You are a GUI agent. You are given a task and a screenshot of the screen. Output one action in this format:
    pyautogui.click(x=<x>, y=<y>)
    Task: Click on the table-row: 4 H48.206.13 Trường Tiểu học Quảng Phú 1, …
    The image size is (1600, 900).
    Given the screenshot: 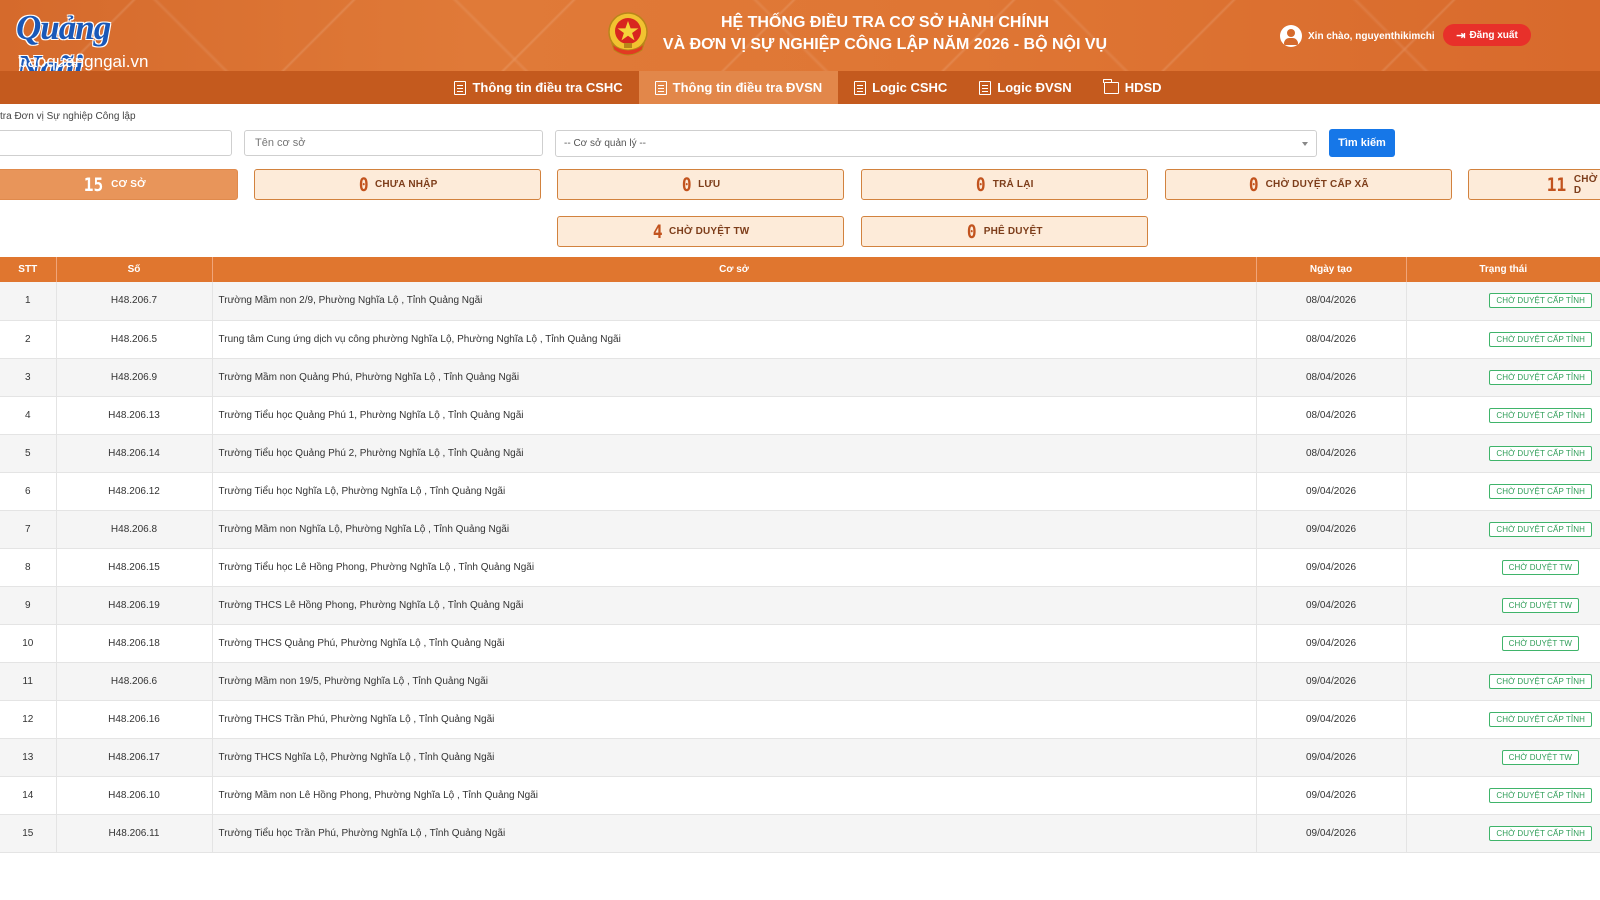 What is the action you would take?
    pyautogui.click(x=800, y=415)
    